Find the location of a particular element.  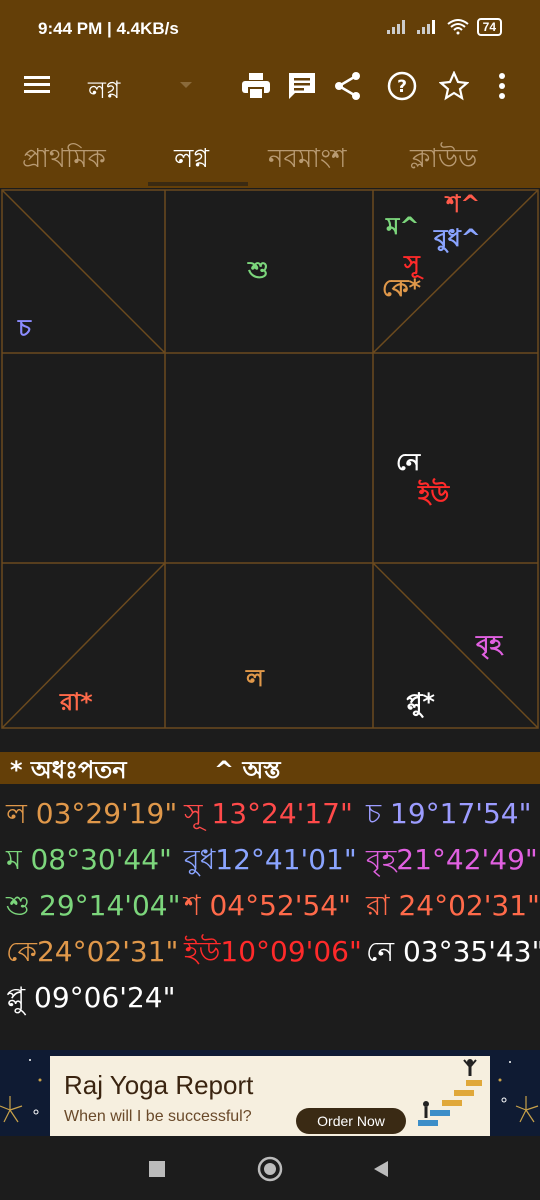

signal-2-icon is located at coordinates (425, 27).